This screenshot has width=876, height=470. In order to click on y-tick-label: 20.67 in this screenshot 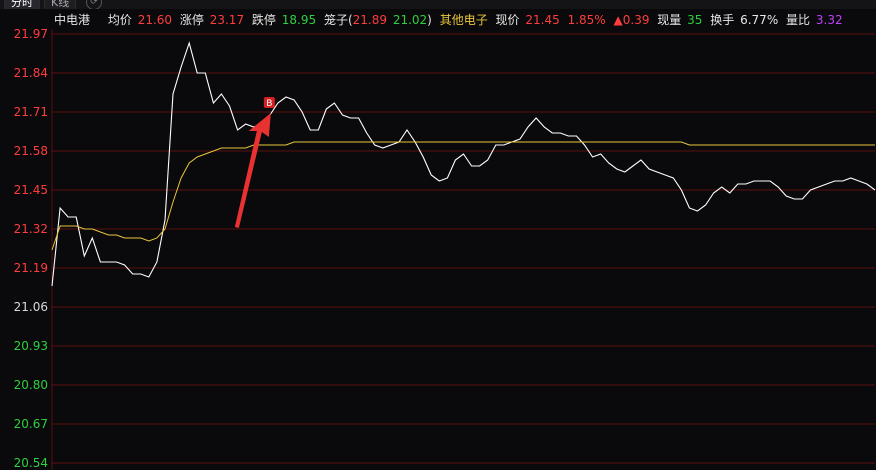, I will do `click(31, 424)`.